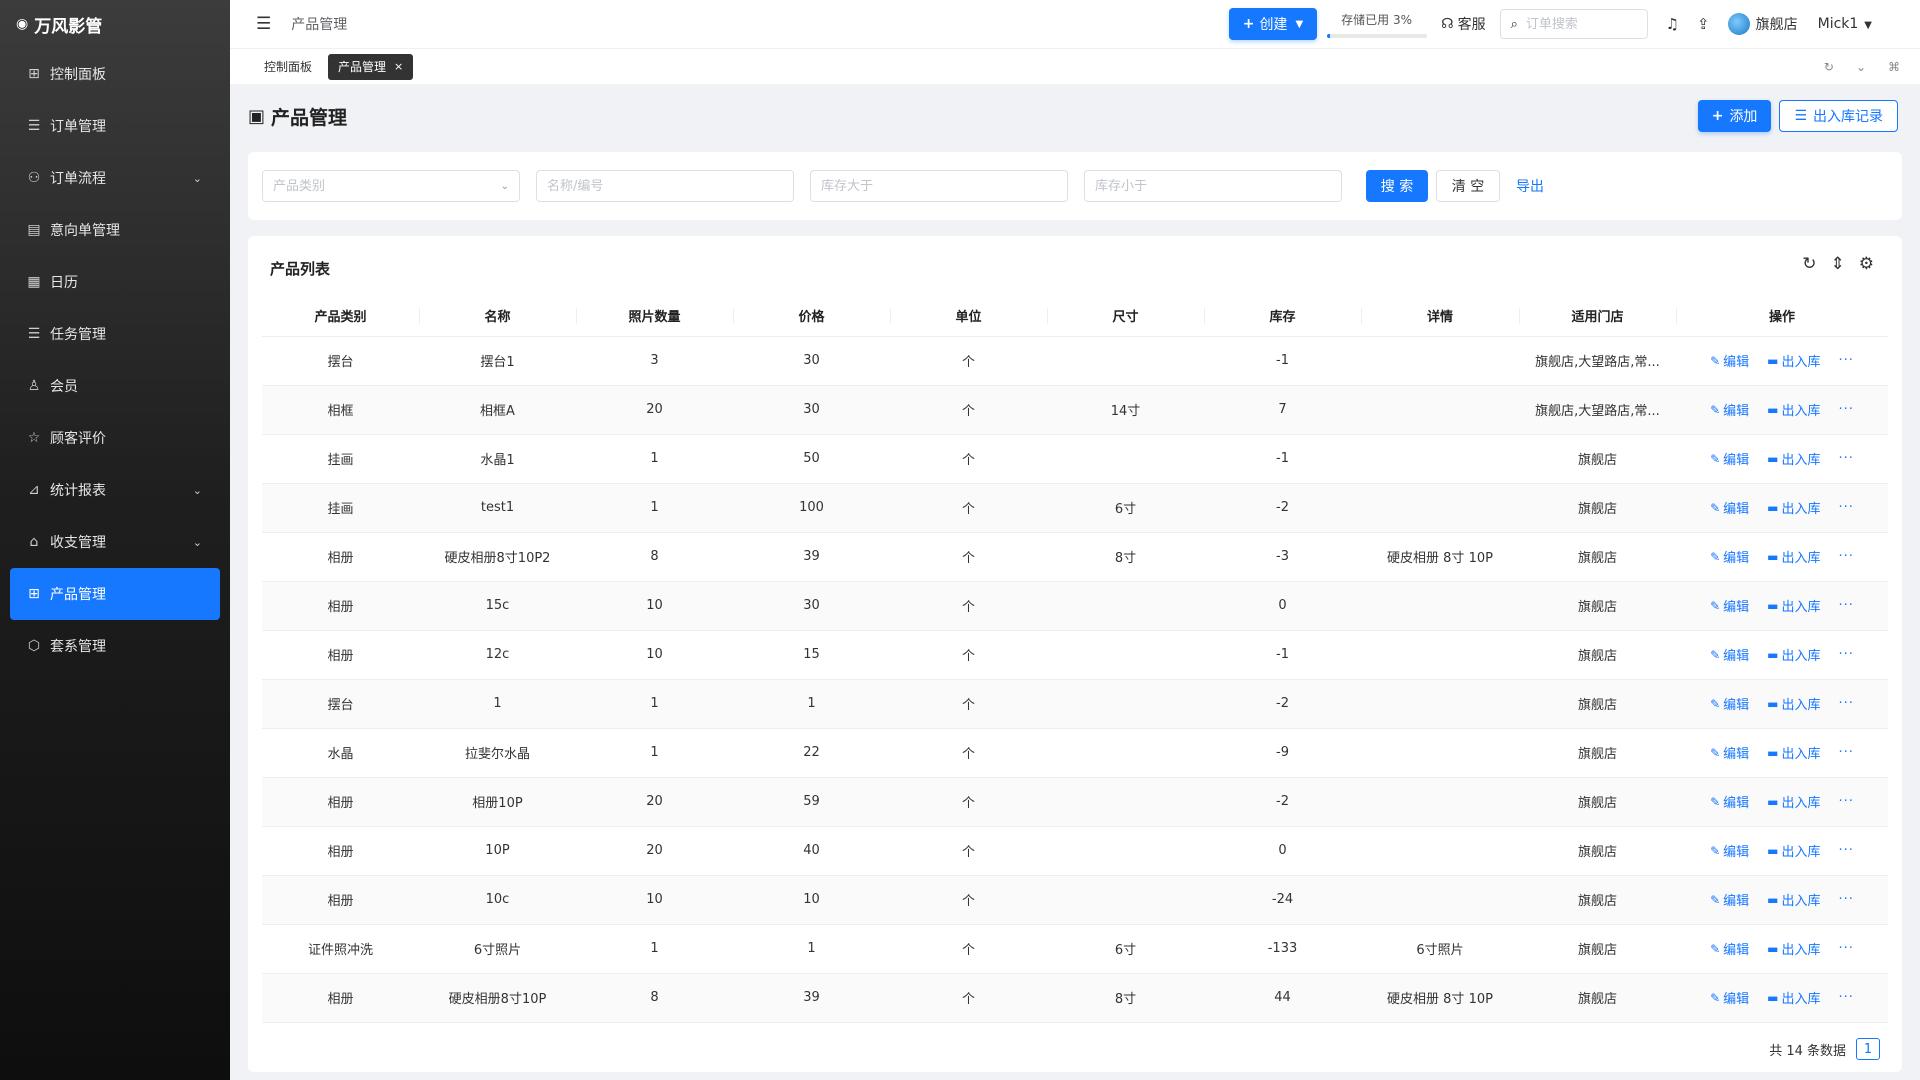 The image size is (1920, 1080). What do you see at coordinates (1848, 117) in the screenshot?
I see `stock-records-label: 出入库记录` at bounding box center [1848, 117].